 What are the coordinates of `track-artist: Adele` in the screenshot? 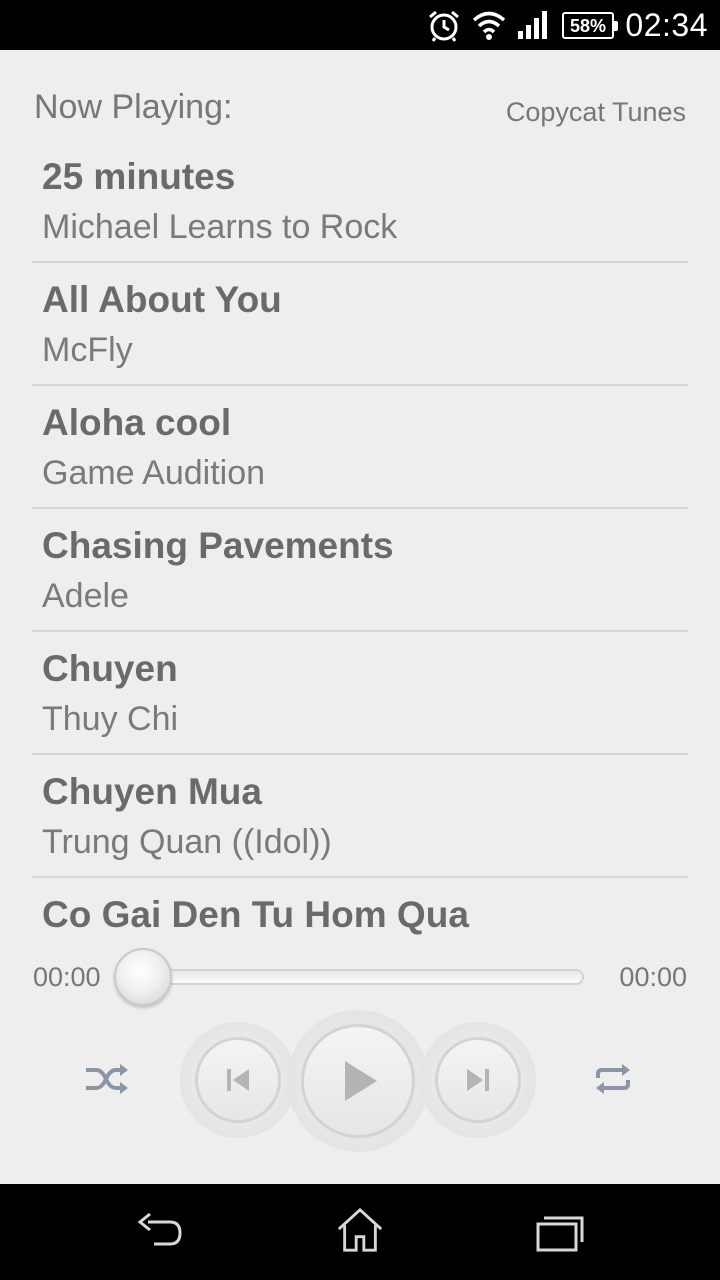 It's located at (85, 596).